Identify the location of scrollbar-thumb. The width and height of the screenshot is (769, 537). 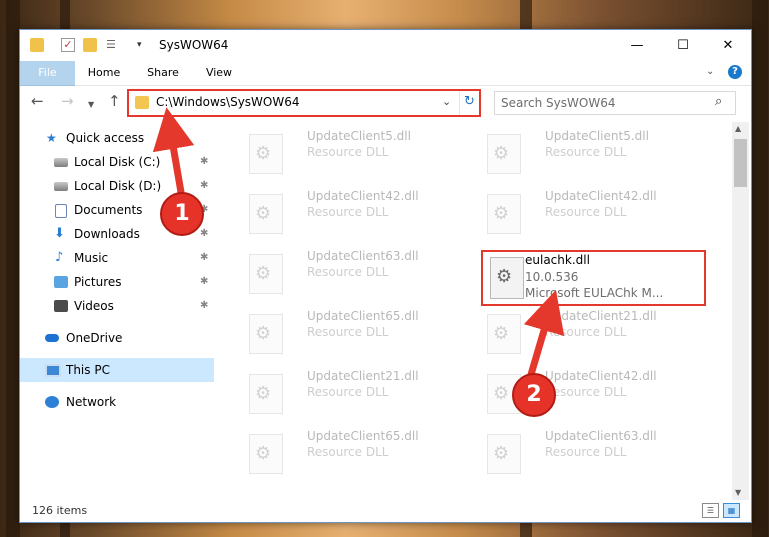
(740, 163).